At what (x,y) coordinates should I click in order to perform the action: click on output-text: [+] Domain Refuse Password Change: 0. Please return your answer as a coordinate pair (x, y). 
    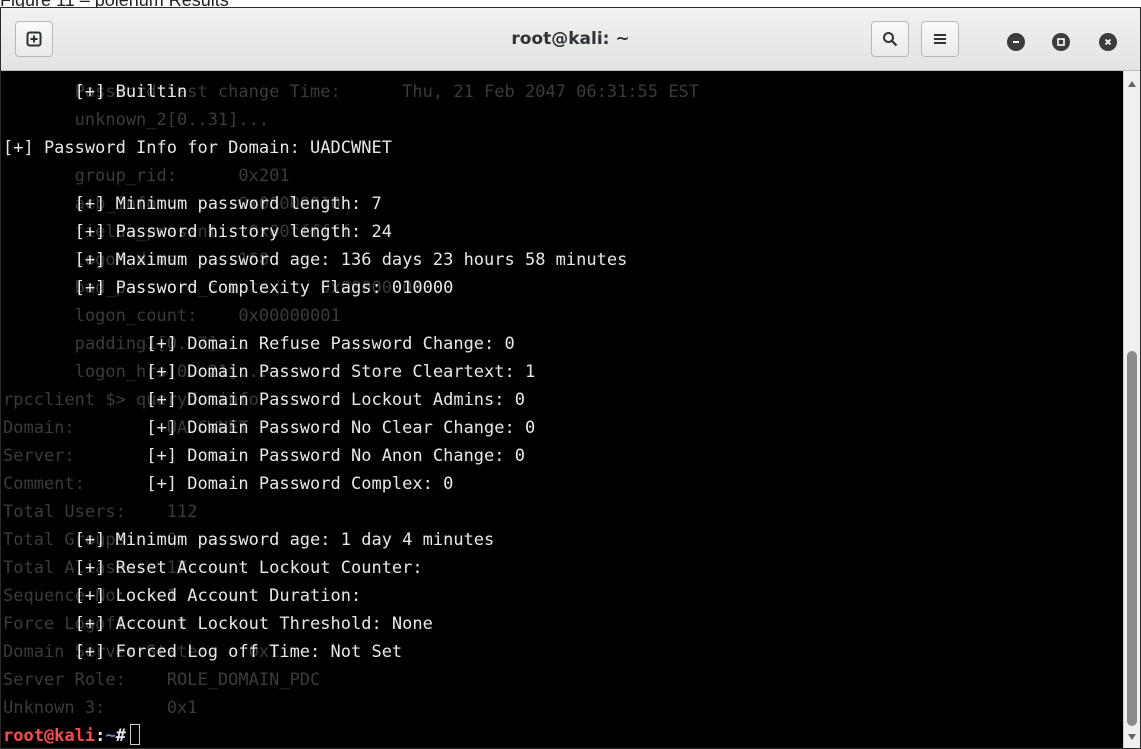
    Looking at the image, I should click on (259, 344).